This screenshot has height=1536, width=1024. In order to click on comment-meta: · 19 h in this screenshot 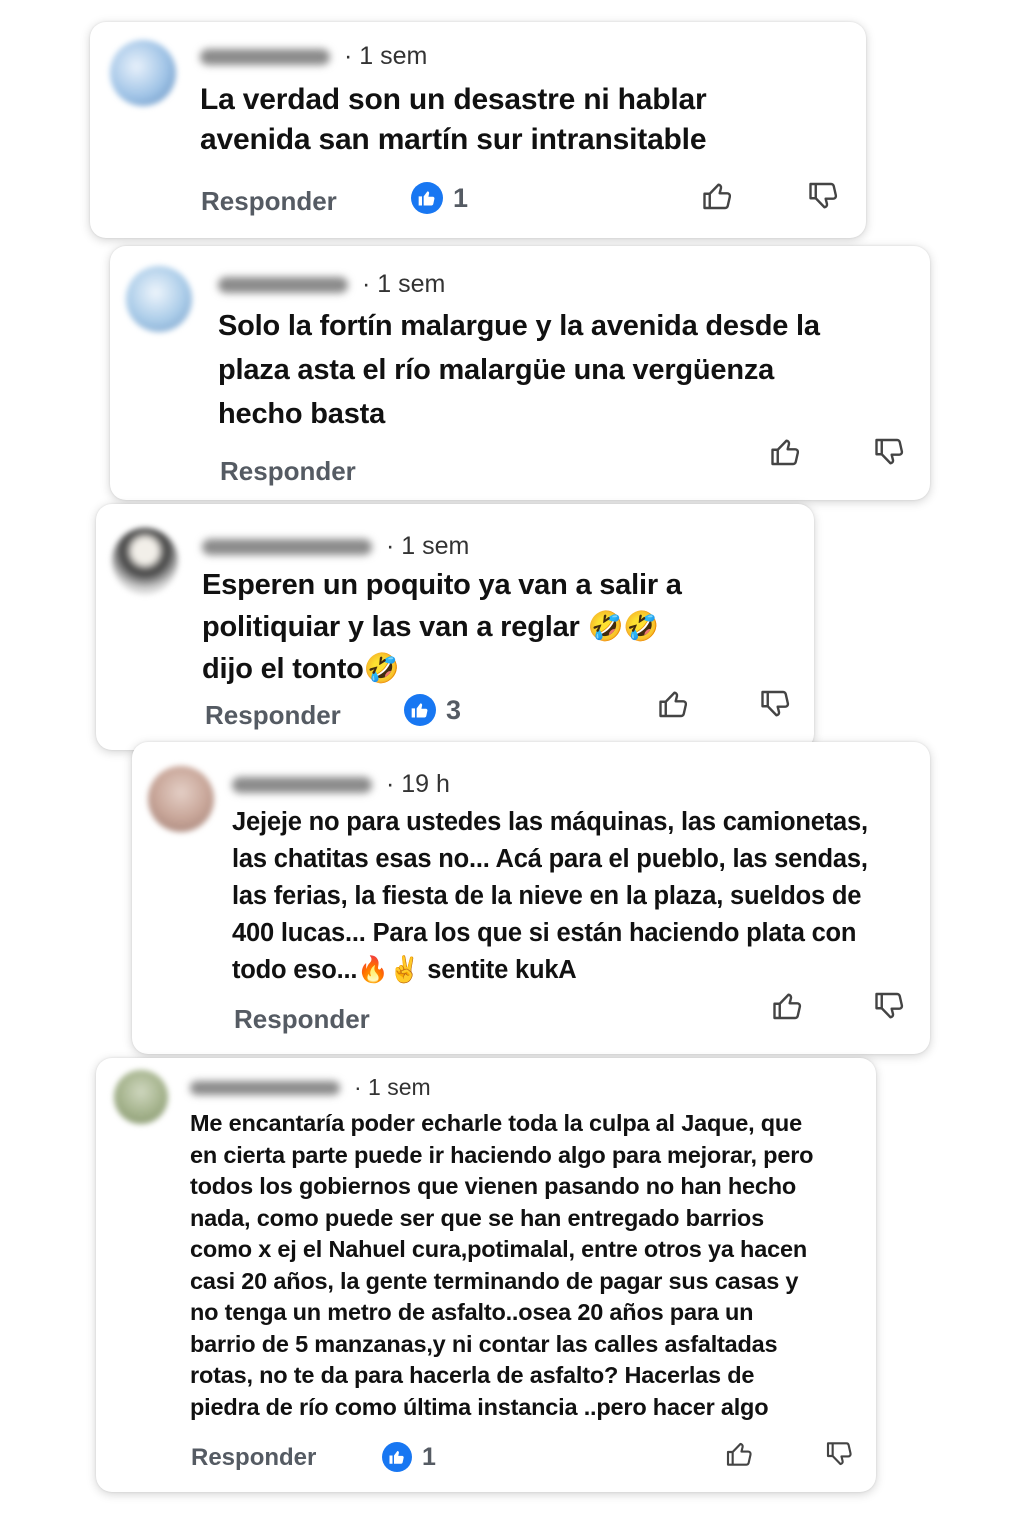, I will do `click(341, 784)`.